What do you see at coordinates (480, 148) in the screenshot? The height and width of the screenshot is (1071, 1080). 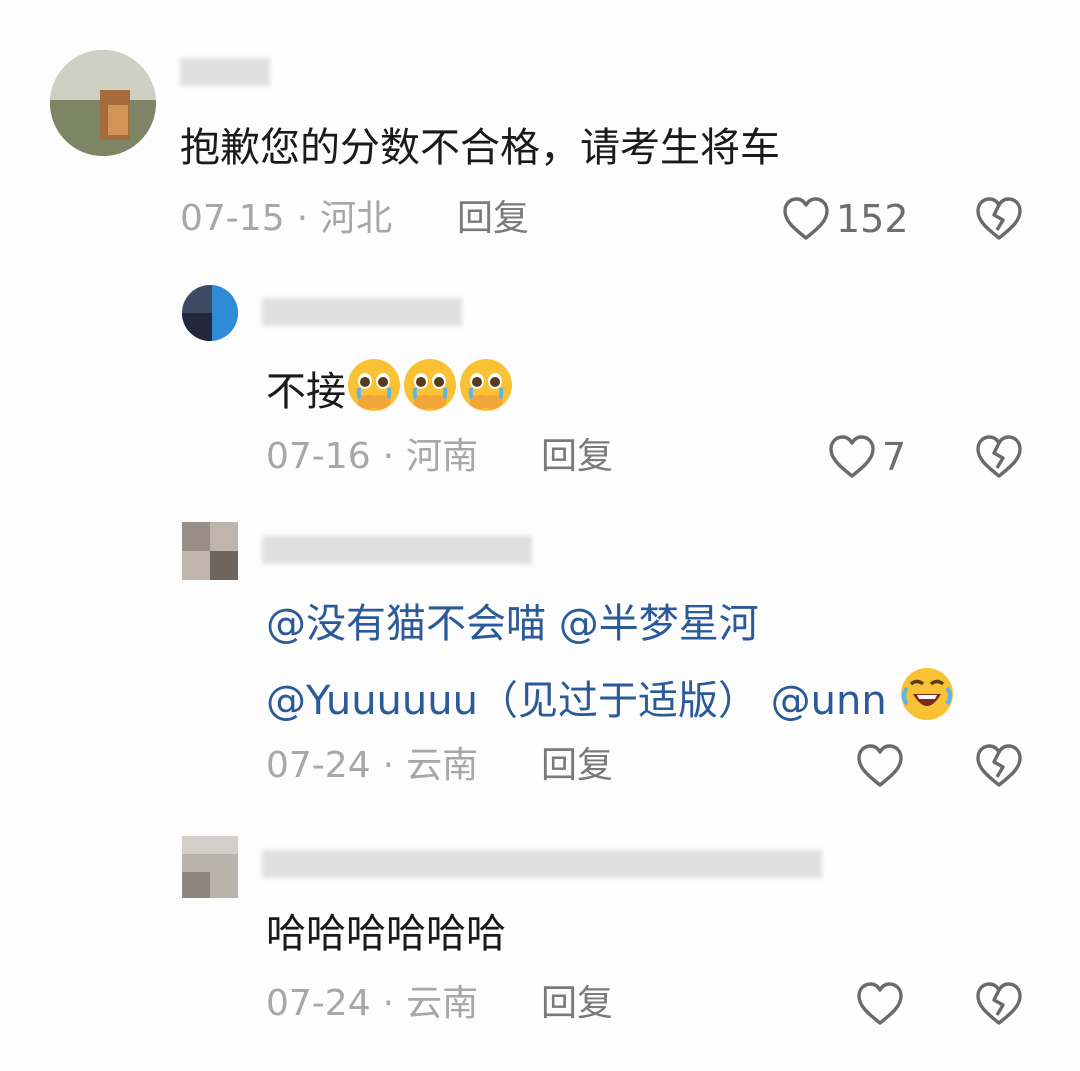 I see `comment-text: 抱歉您的分数不合格，请考生将车` at bounding box center [480, 148].